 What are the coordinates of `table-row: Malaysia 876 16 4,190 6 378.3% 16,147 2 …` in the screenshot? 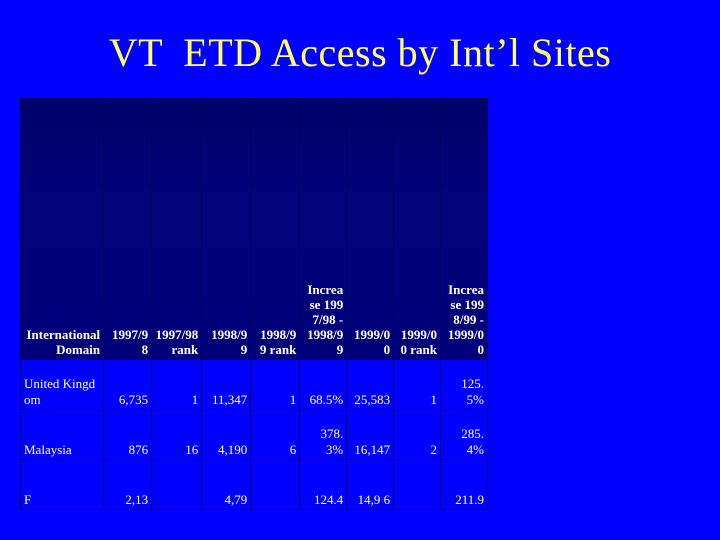 It's located at (253, 434).